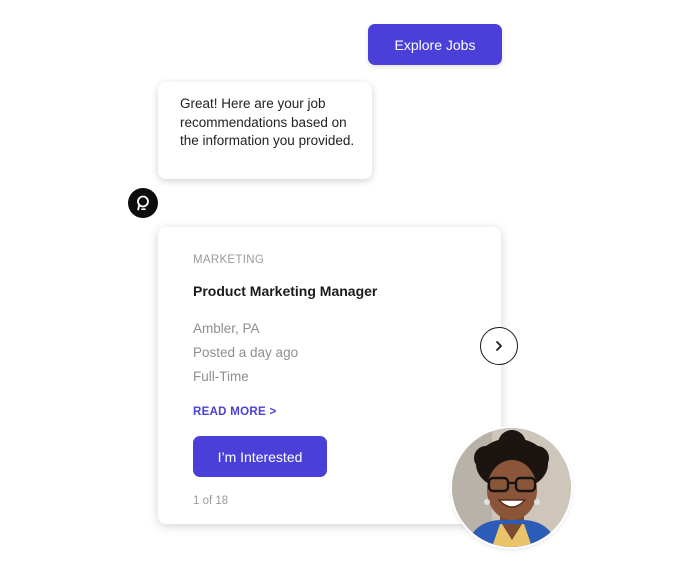 The height and width of the screenshot is (570, 700). Describe the element at coordinates (285, 291) in the screenshot. I see `job-title: Product Marketing Manager` at that location.